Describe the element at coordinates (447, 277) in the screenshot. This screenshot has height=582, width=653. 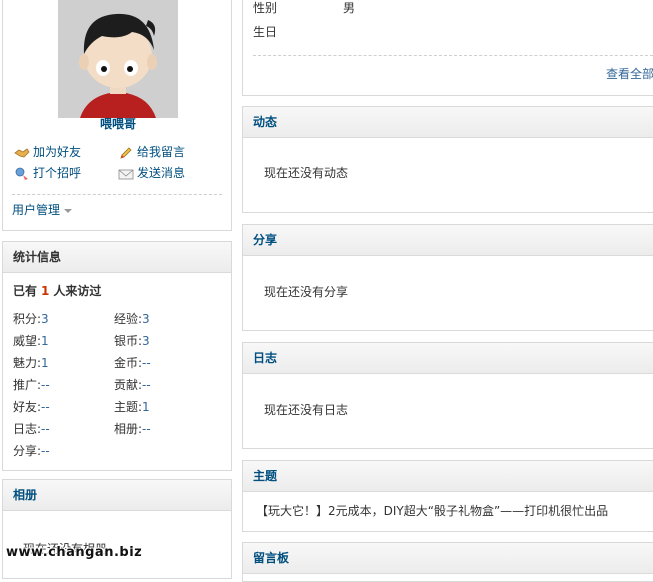
I see `share-panel: 分享 现在还没有分享` at that location.